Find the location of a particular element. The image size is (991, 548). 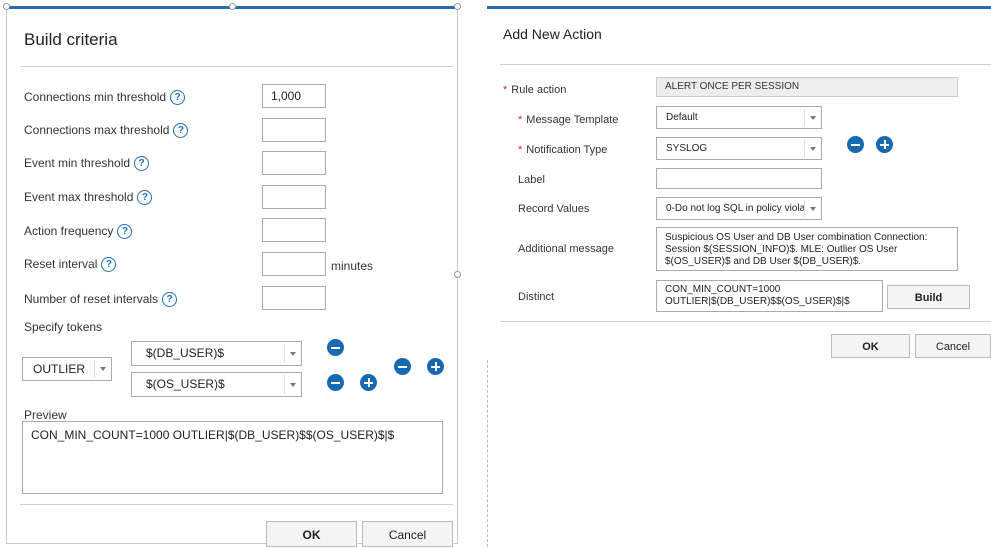

field-label-reset-interval: Reset interval? is located at coordinates (70, 265).